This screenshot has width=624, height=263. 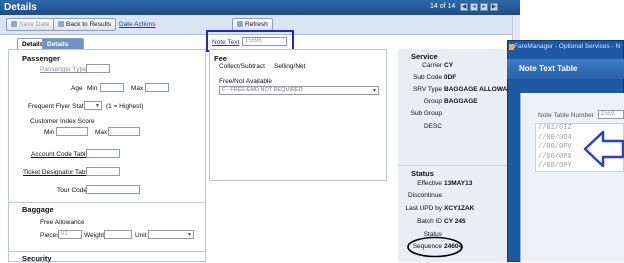 What do you see at coordinates (427, 77) in the screenshot?
I see `sub-code-label: Sub Code` at bounding box center [427, 77].